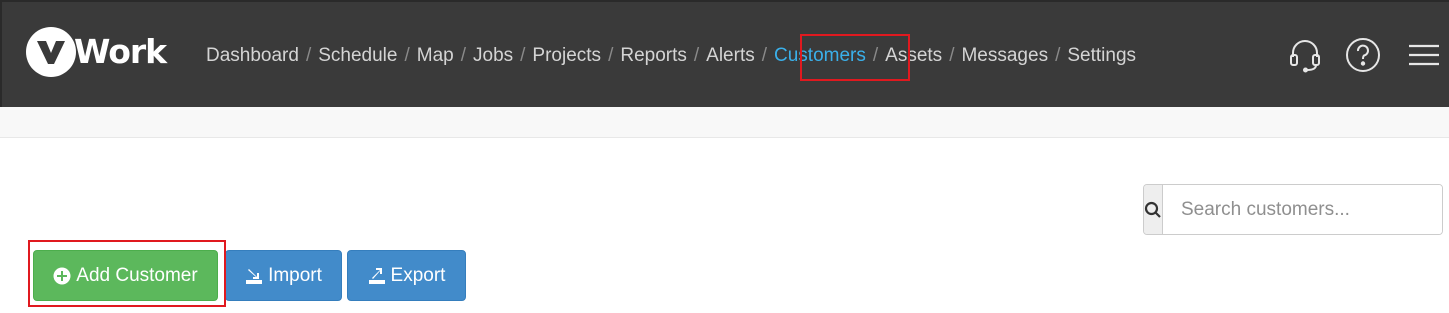 Image resolution: width=1449 pixels, height=313 pixels. What do you see at coordinates (493, 56) in the screenshot?
I see `nav-item-jobs: Jobs` at bounding box center [493, 56].